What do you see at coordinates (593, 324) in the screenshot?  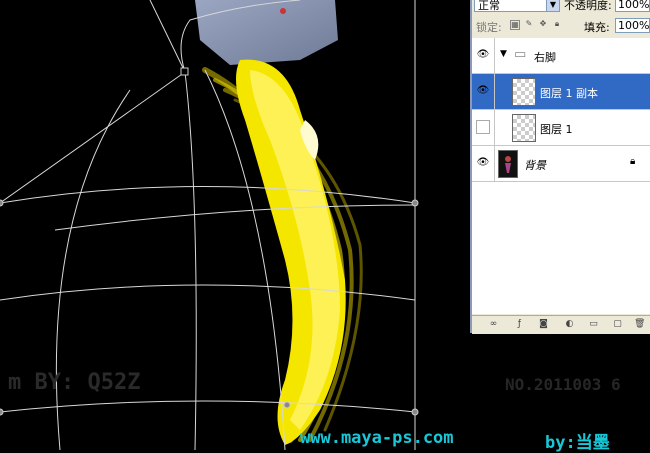 I see `new-group-icon: ▭` at bounding box center [593, 324].